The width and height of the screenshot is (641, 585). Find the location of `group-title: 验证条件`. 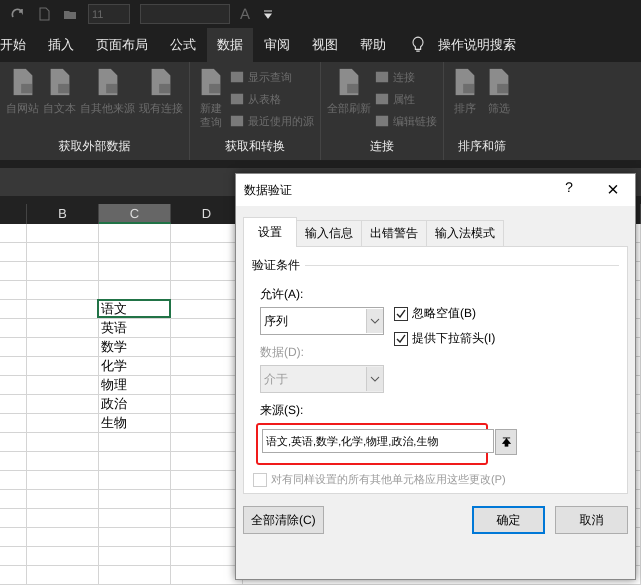

group-title: 验证条件 is located at coordinates (276, 265).